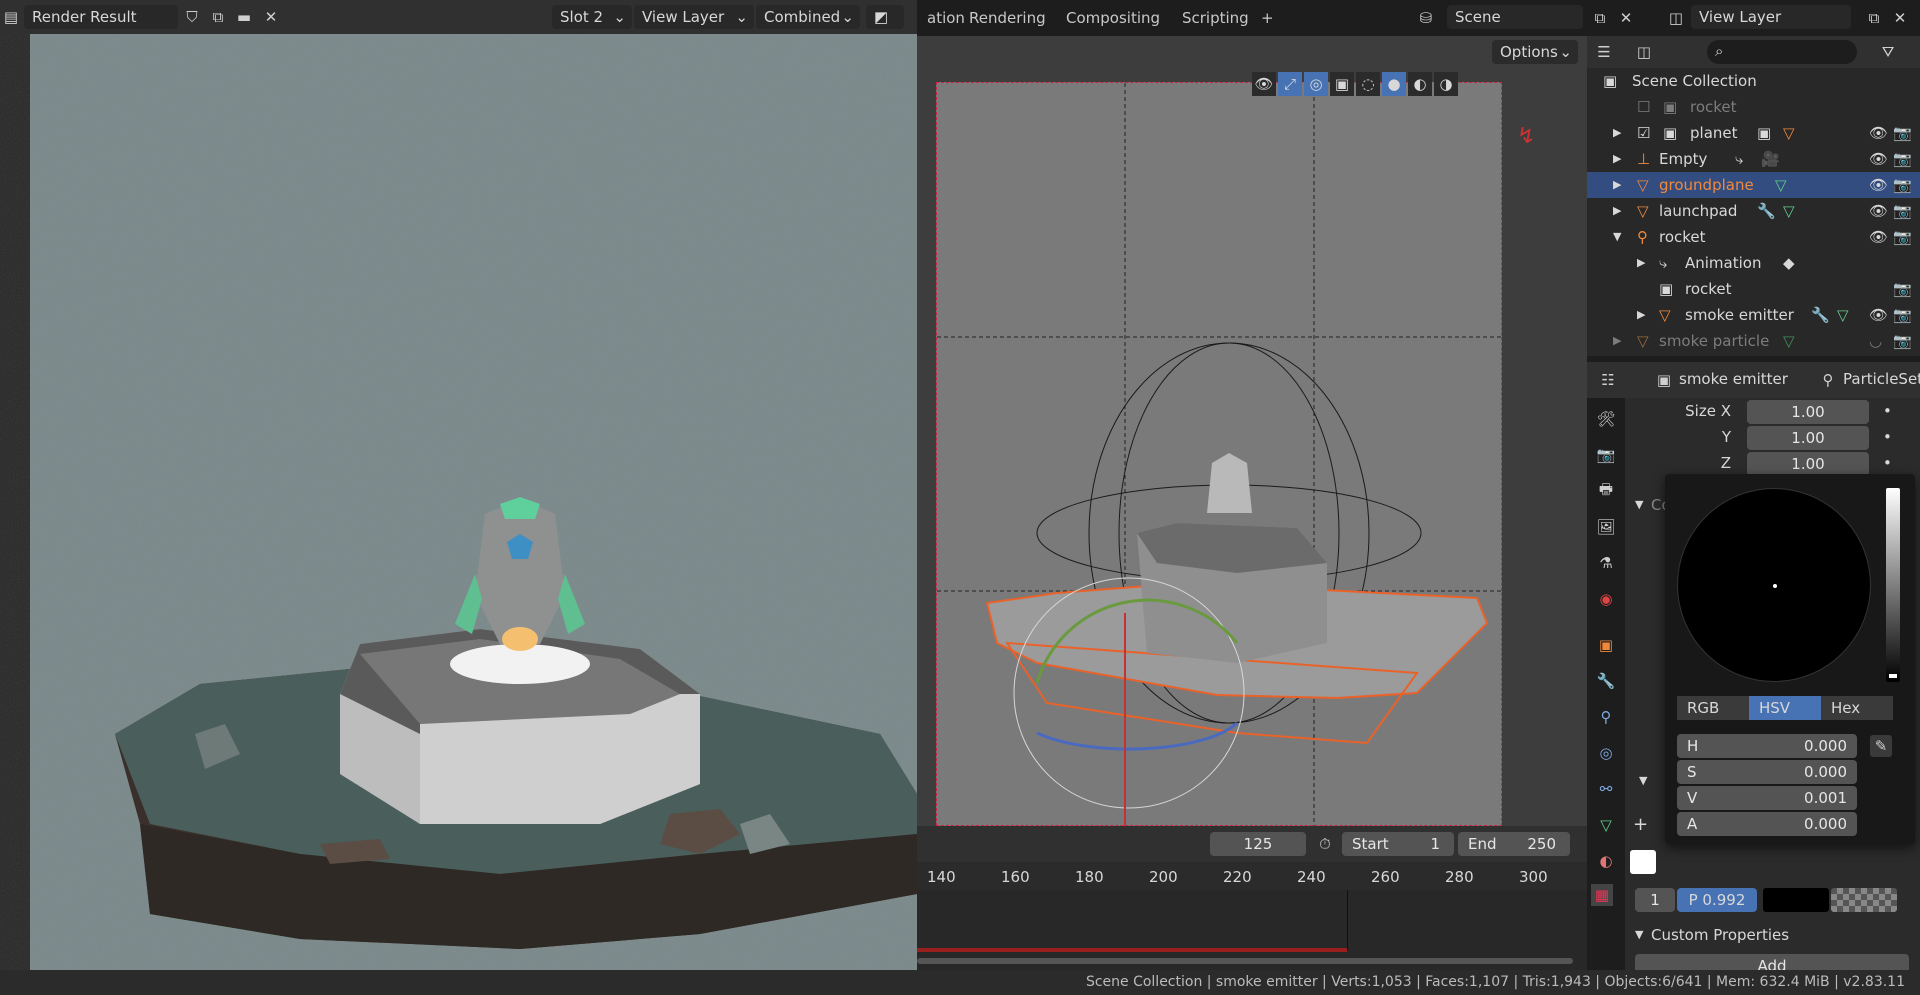  What do you see at coordinates (1347, 920) in the screenshot?
I see `playhead-line` at bounding box center [1347, 920].